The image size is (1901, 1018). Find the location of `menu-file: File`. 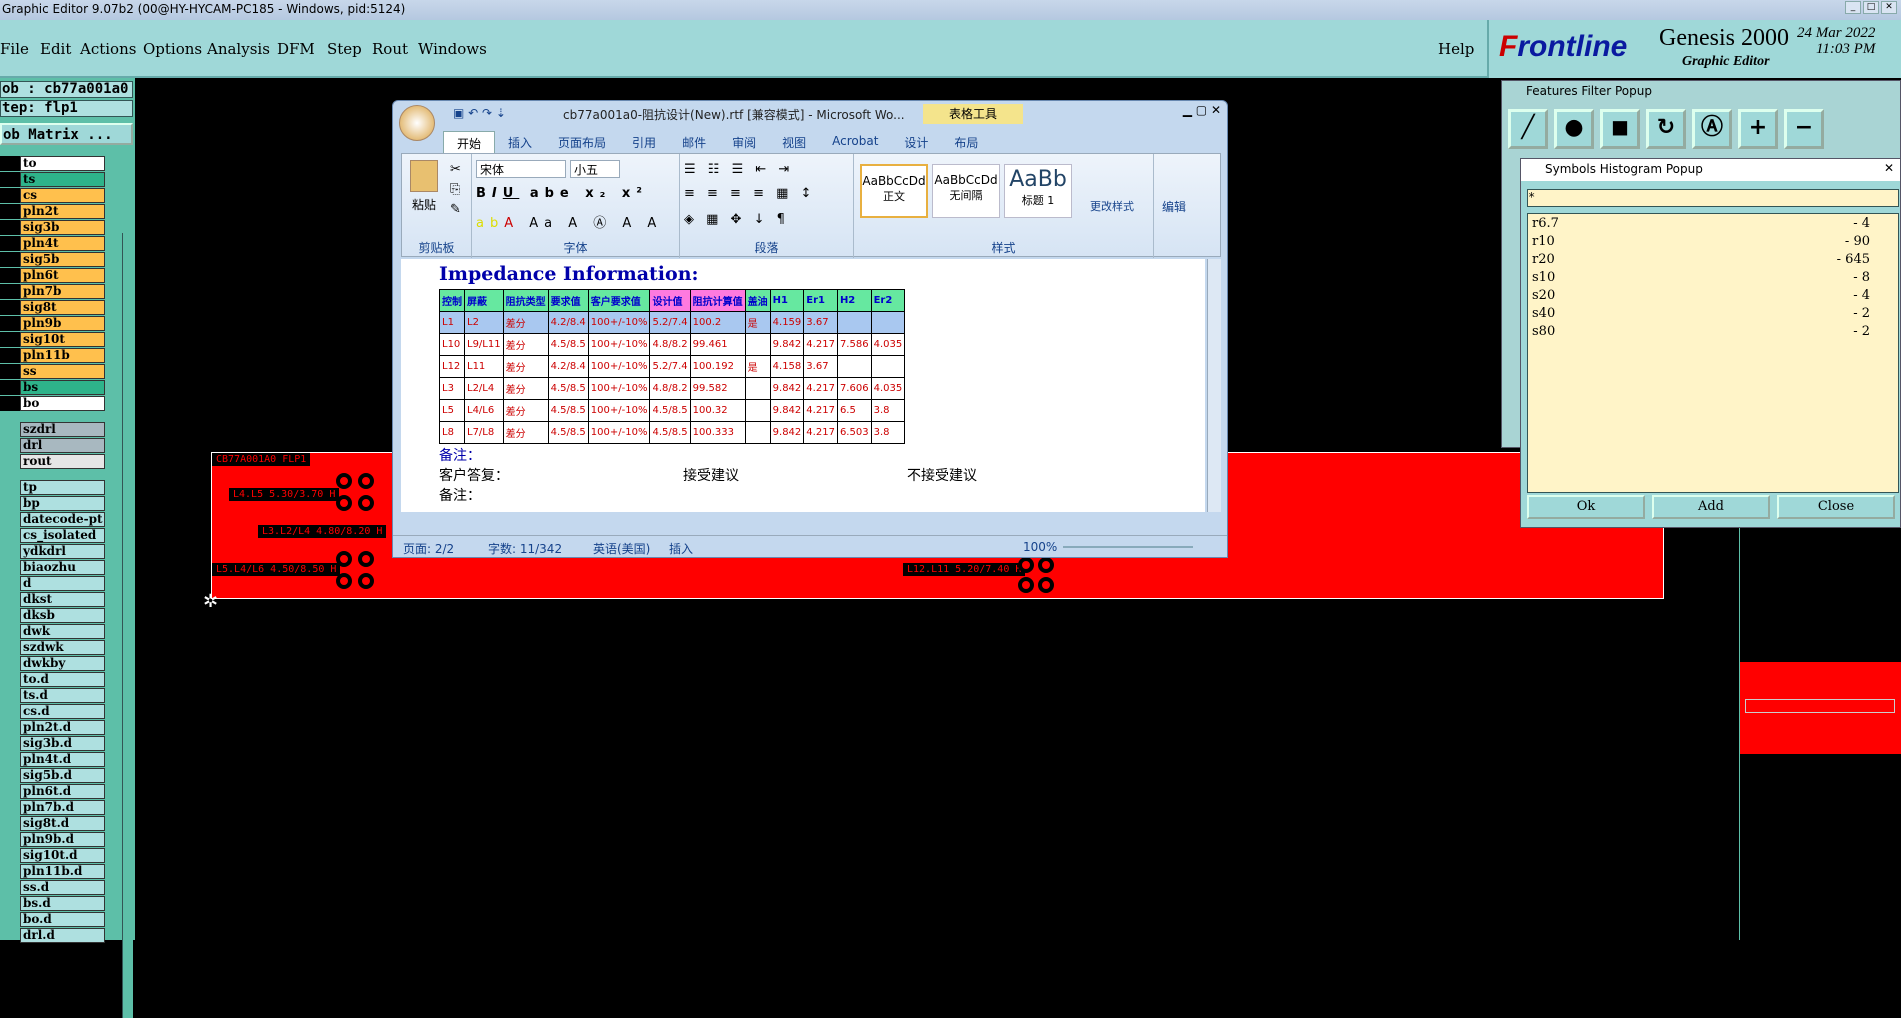

menu-file: File is located at coordinates (14, 49).